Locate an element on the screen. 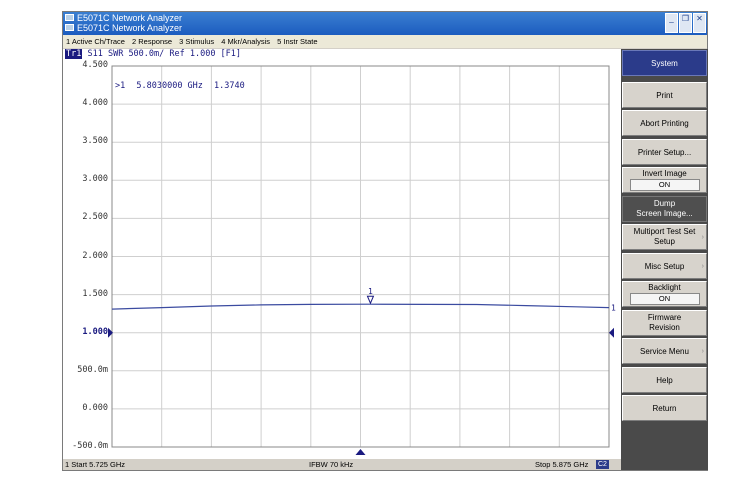  menu-stimulus: 3 Stimulus is located at coordinates (196, 41).